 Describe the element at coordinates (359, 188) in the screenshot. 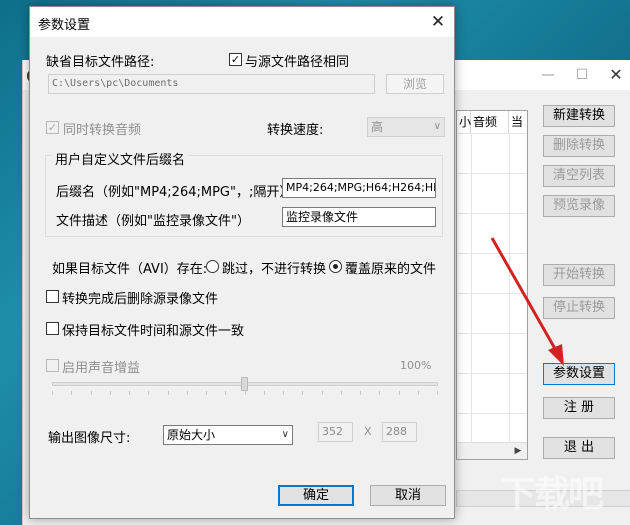

I see `suffix-input: MP4;264;MPG;H64;H264;HE4` at that location.